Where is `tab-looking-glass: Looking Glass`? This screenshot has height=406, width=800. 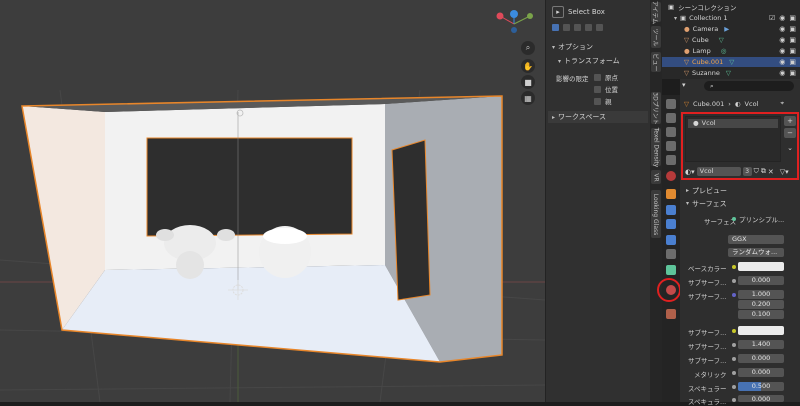 tab-looking-glass: Looking Glass is located at coordinates (656, 214).